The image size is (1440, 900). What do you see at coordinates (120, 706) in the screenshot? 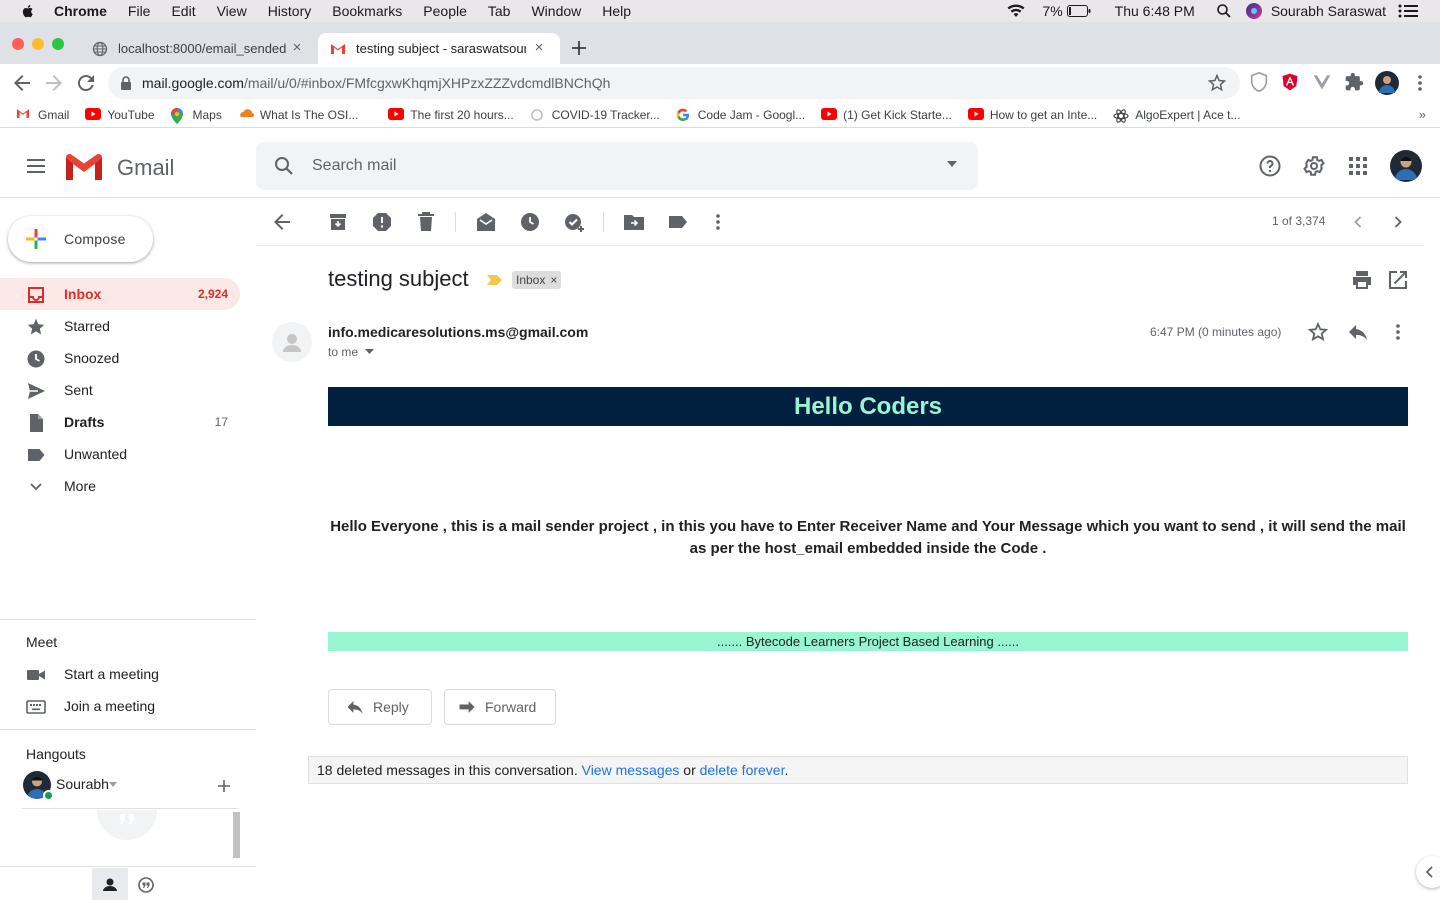
I see `join-meeting-item: Join a meeting` at bounding box center [120, 706].